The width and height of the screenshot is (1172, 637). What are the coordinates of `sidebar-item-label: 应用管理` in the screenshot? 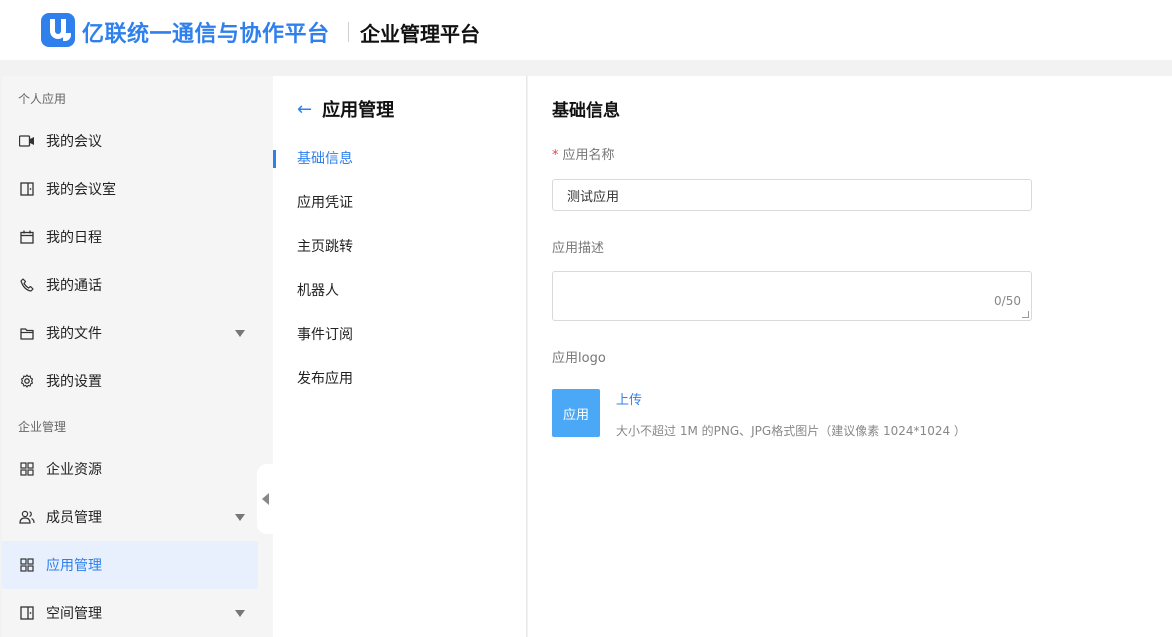 It's located at (74, 566).